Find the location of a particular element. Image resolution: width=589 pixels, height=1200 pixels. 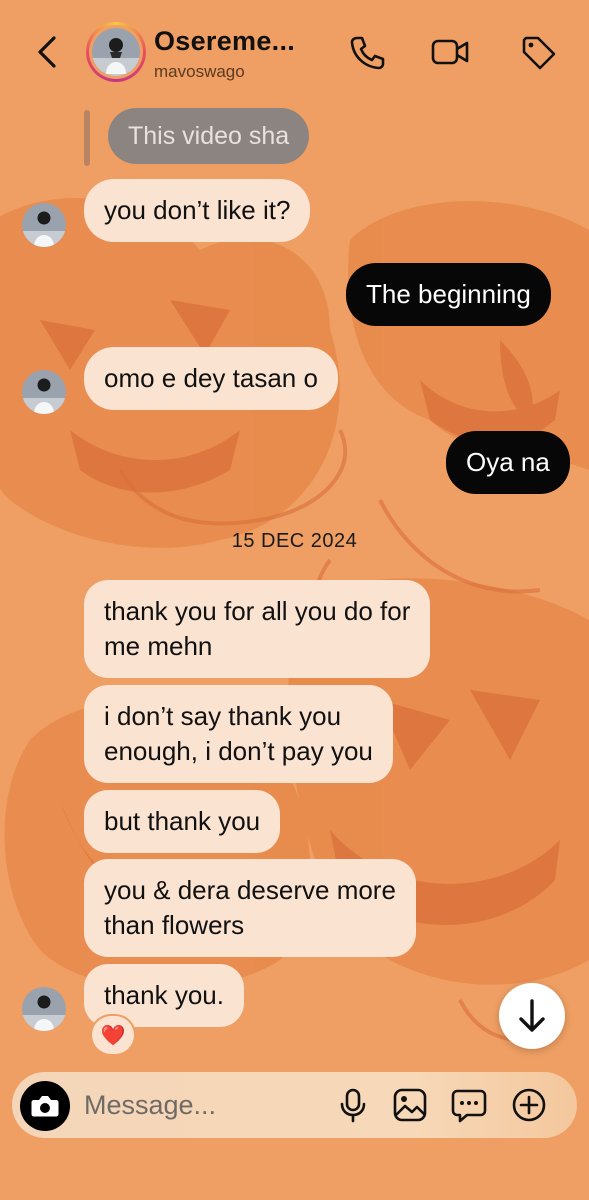

message-line: i don’t say thank you is located at coordinates (223, 716).